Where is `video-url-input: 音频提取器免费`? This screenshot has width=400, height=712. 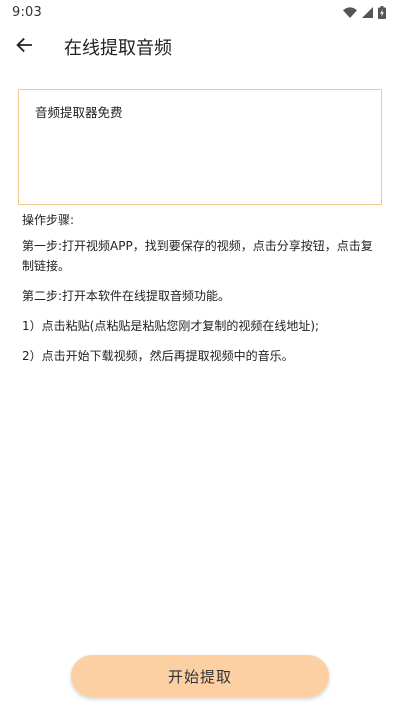
video-url-input: 音频提取器免费 is located at coordinates (200, 147).